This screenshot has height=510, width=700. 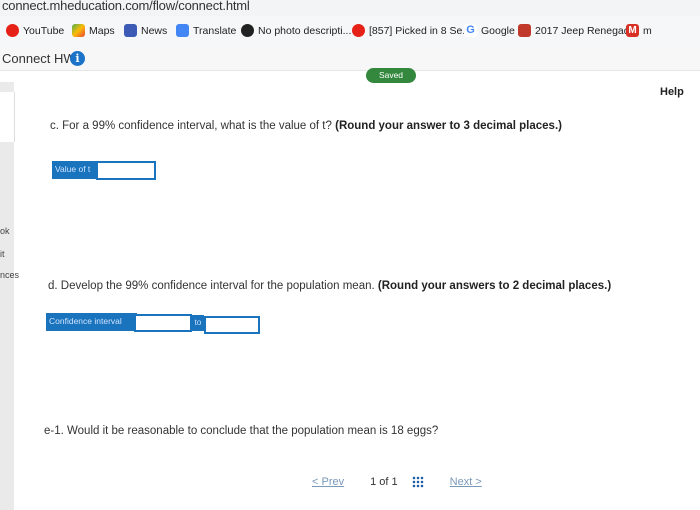 What do you see at coordinates (91, 322) in the screenshot?
I see `confidence-interval-label: Confidence interval` at bounding box center [91, 322].